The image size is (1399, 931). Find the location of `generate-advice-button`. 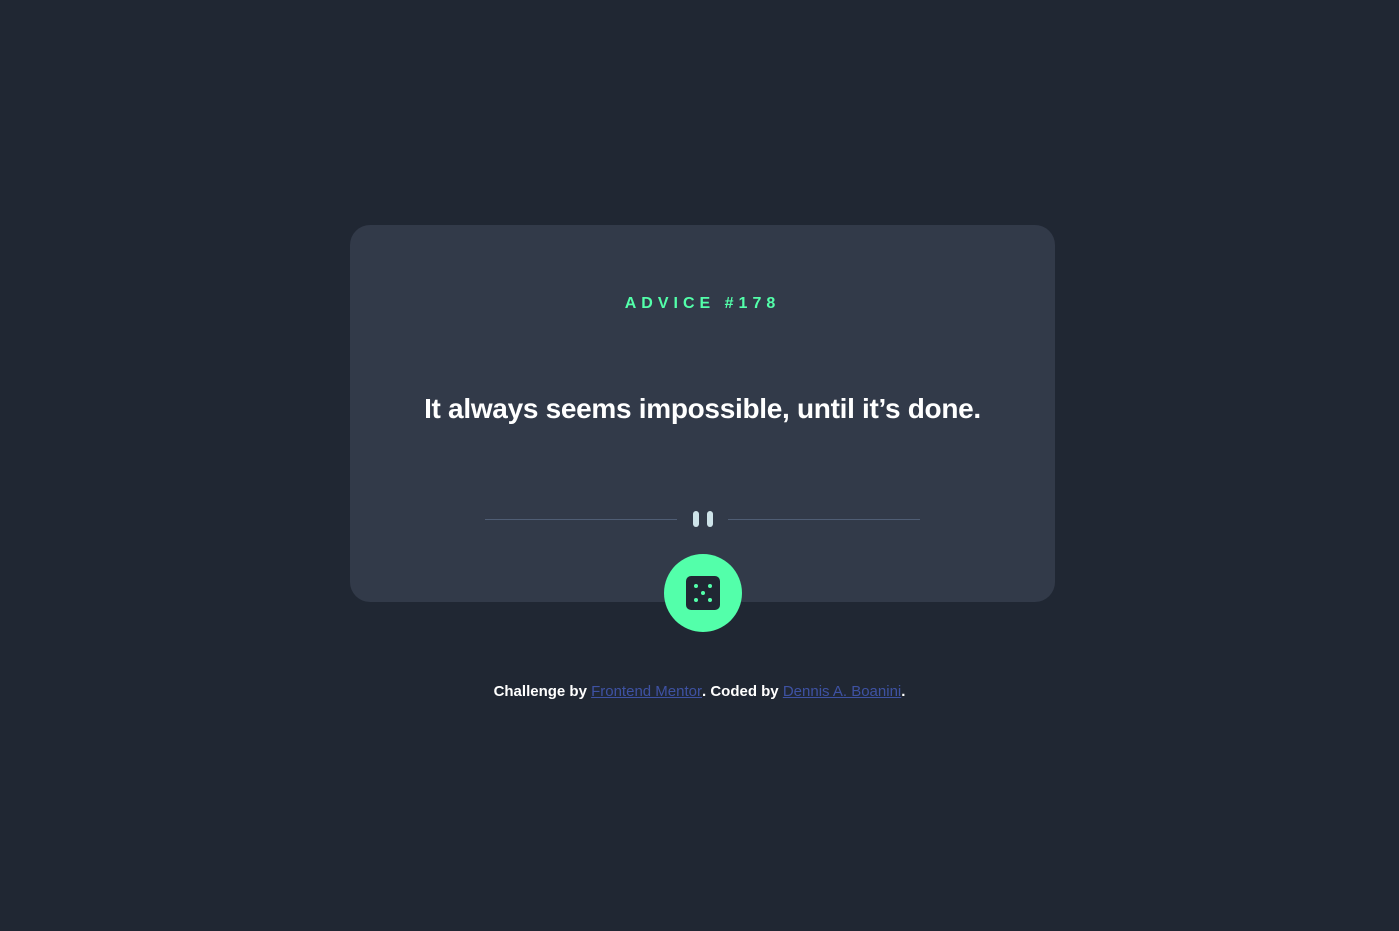

generate-advice-button is located at coordinates (703, 593).